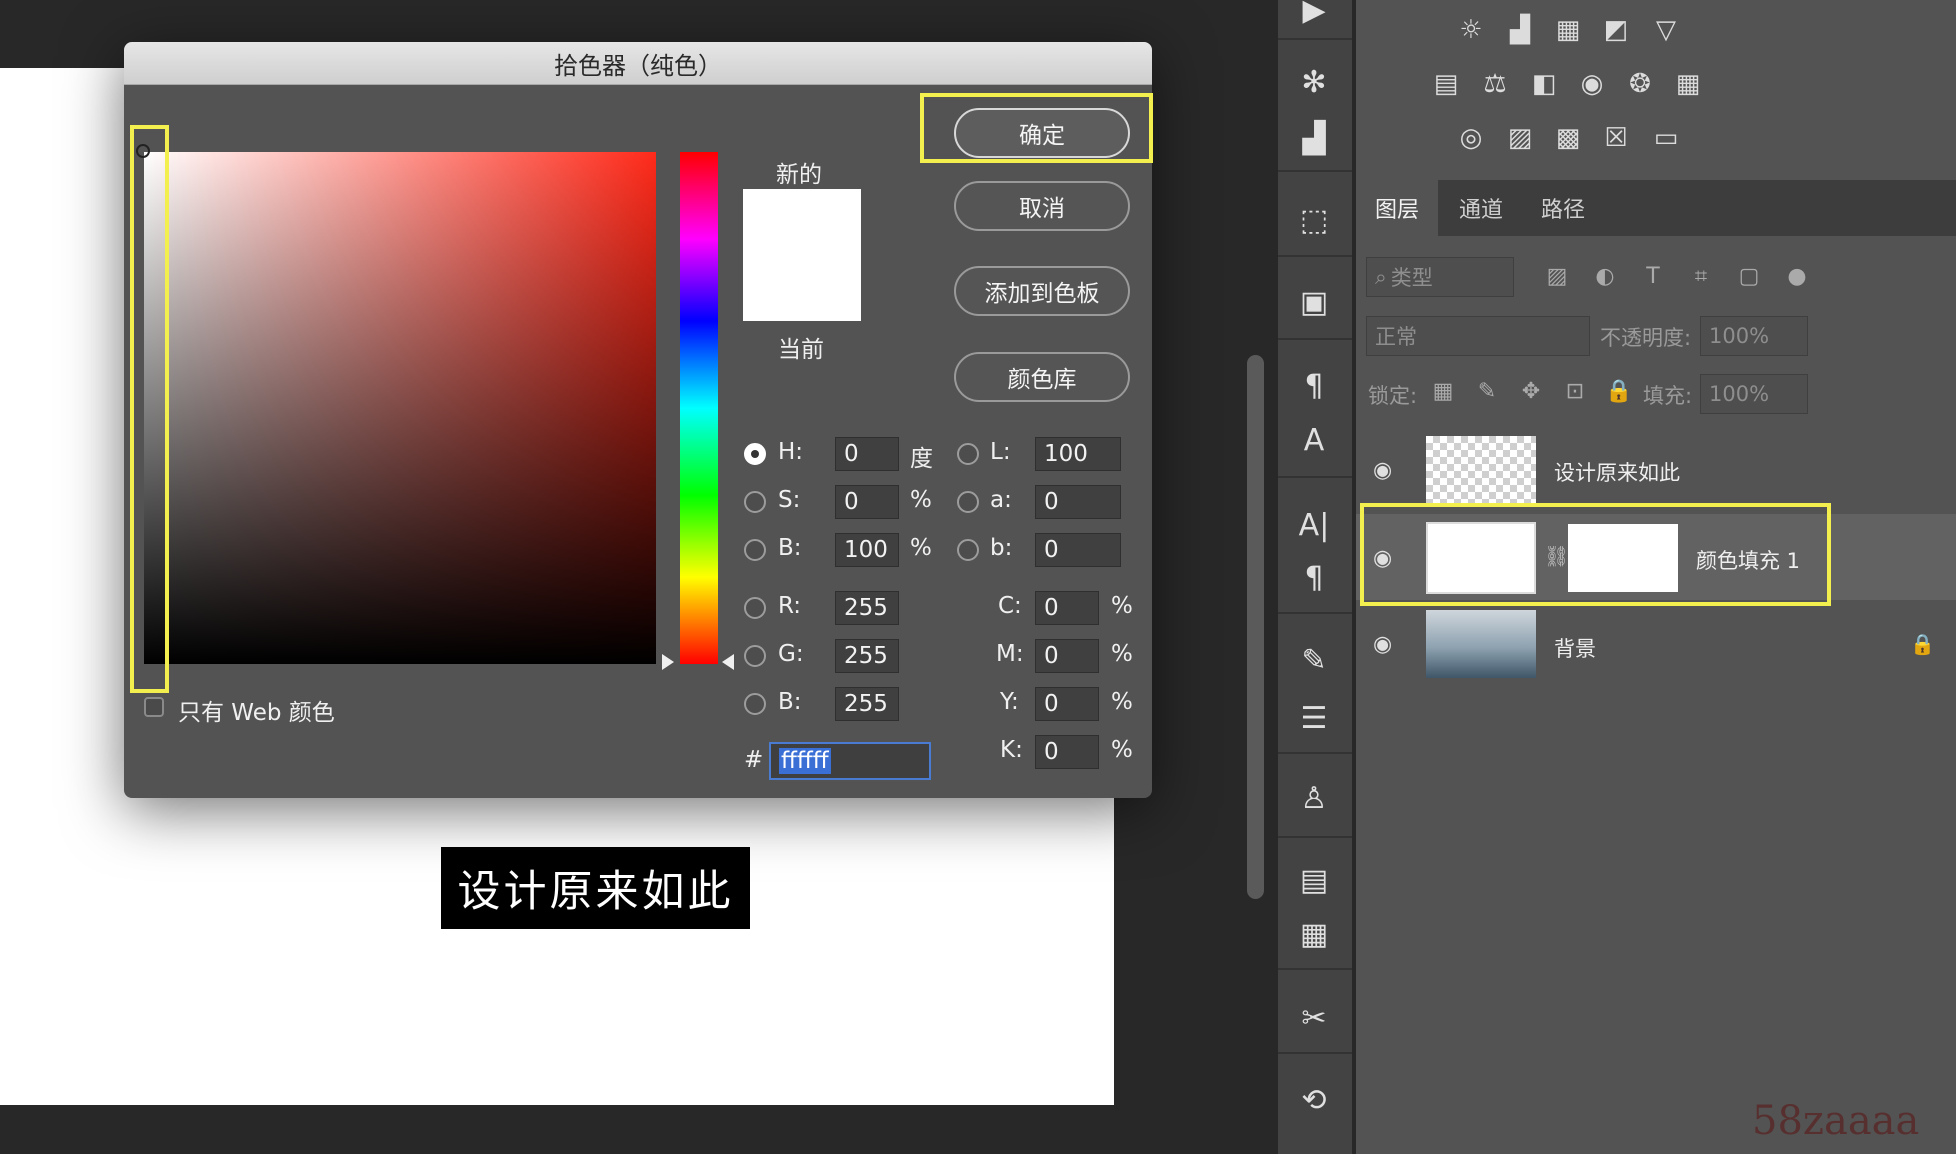  I want to click on a-channel-radio, so click(968, 502).